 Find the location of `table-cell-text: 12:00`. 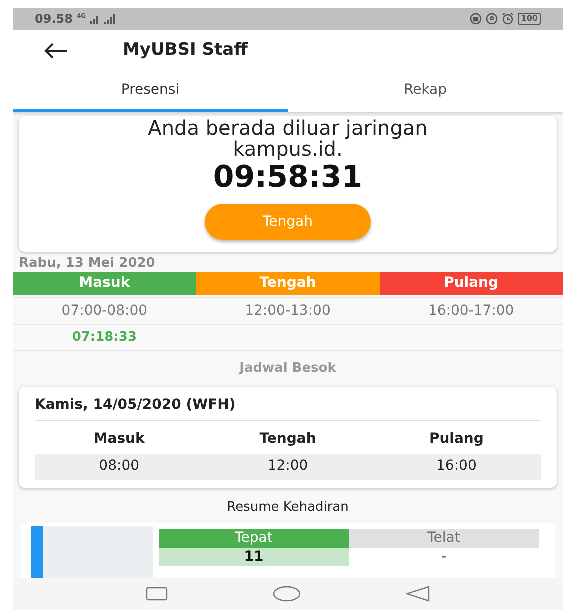

table-cell-text: 12:00 is located at coordinates (288, 466).